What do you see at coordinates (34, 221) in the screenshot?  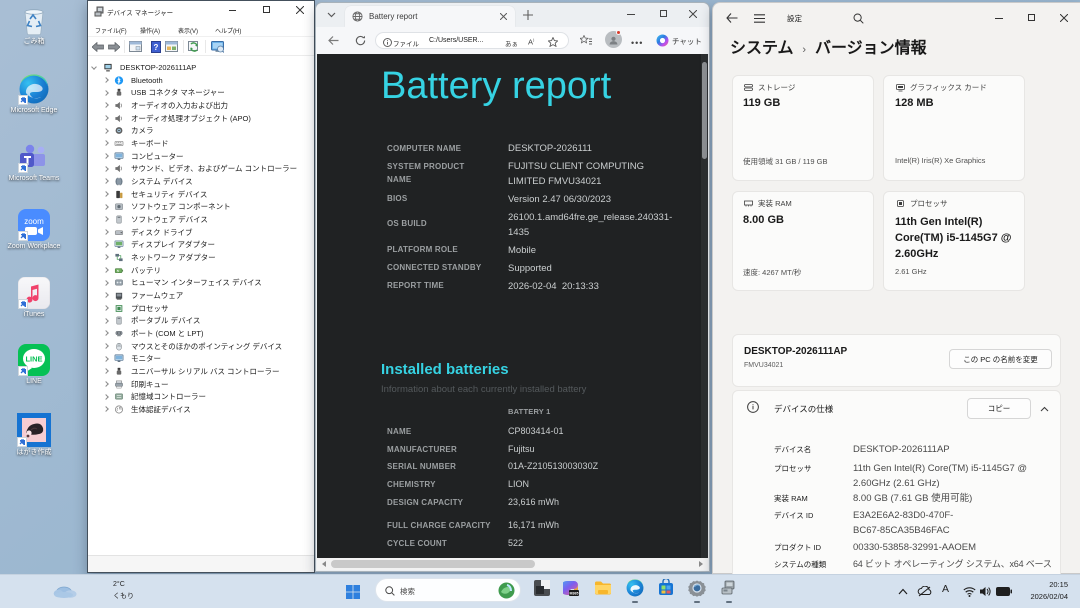 I see `svg-text: zoom` at bounding box center [34, 221].